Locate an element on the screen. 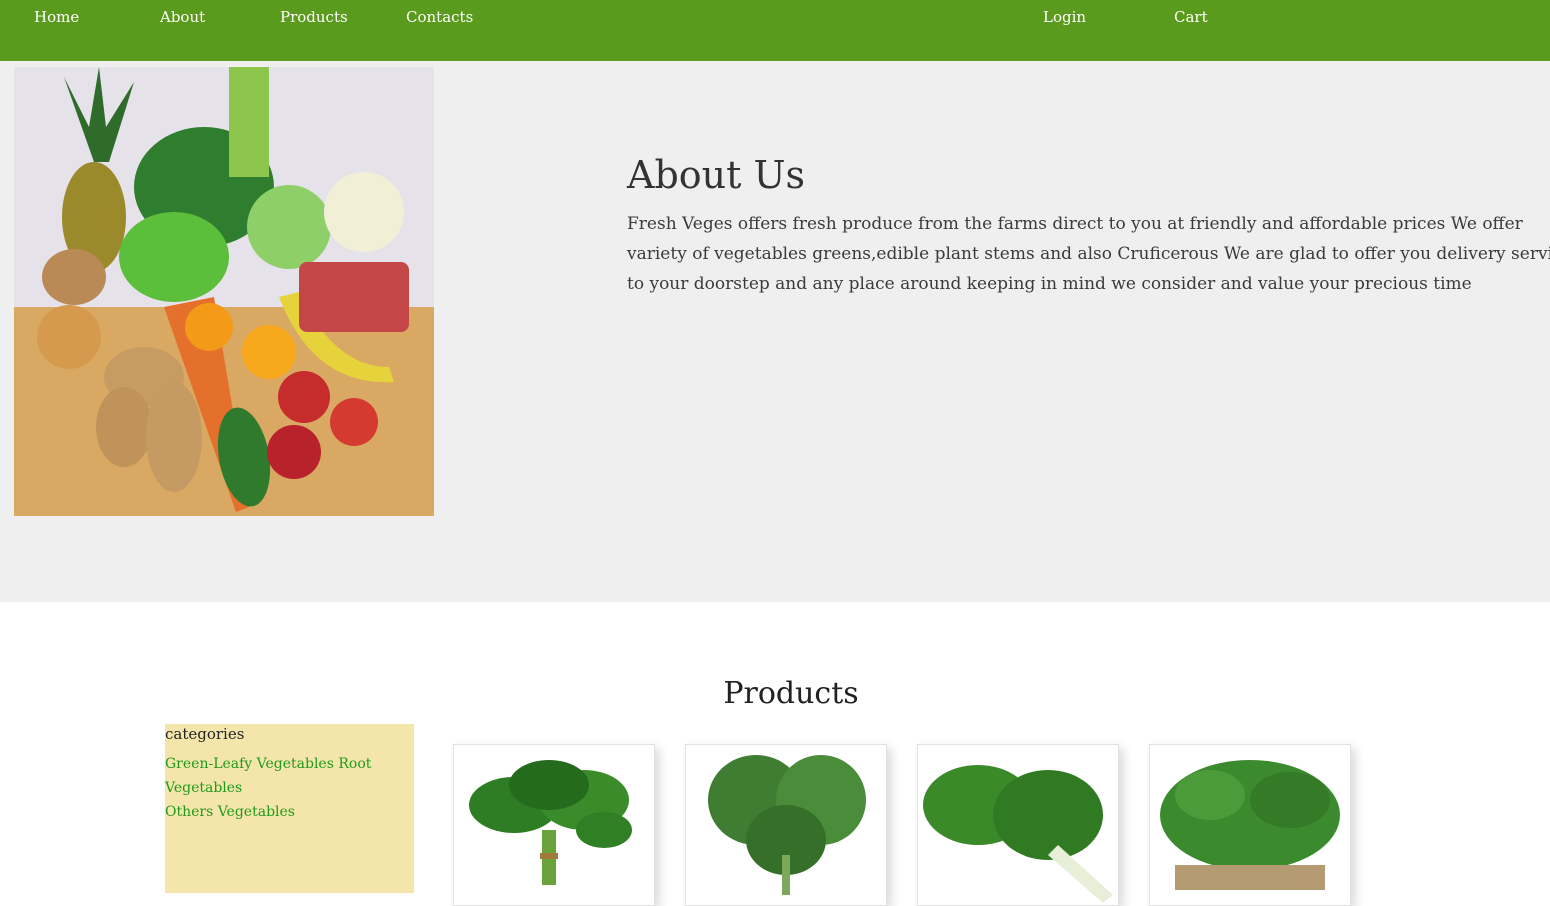  spinach-bunch-photo is located at coordinates (554, 825).